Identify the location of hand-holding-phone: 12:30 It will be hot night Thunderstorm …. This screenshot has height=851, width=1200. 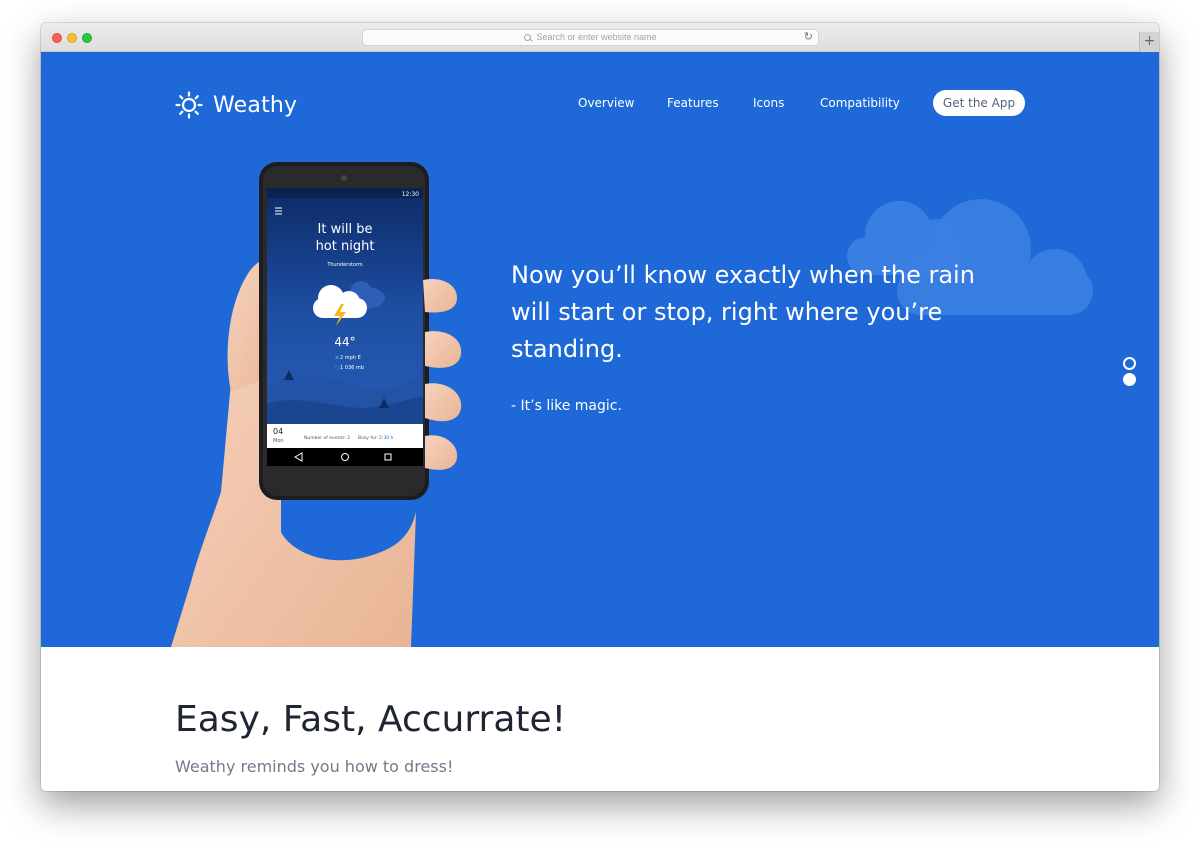
(316, 404).